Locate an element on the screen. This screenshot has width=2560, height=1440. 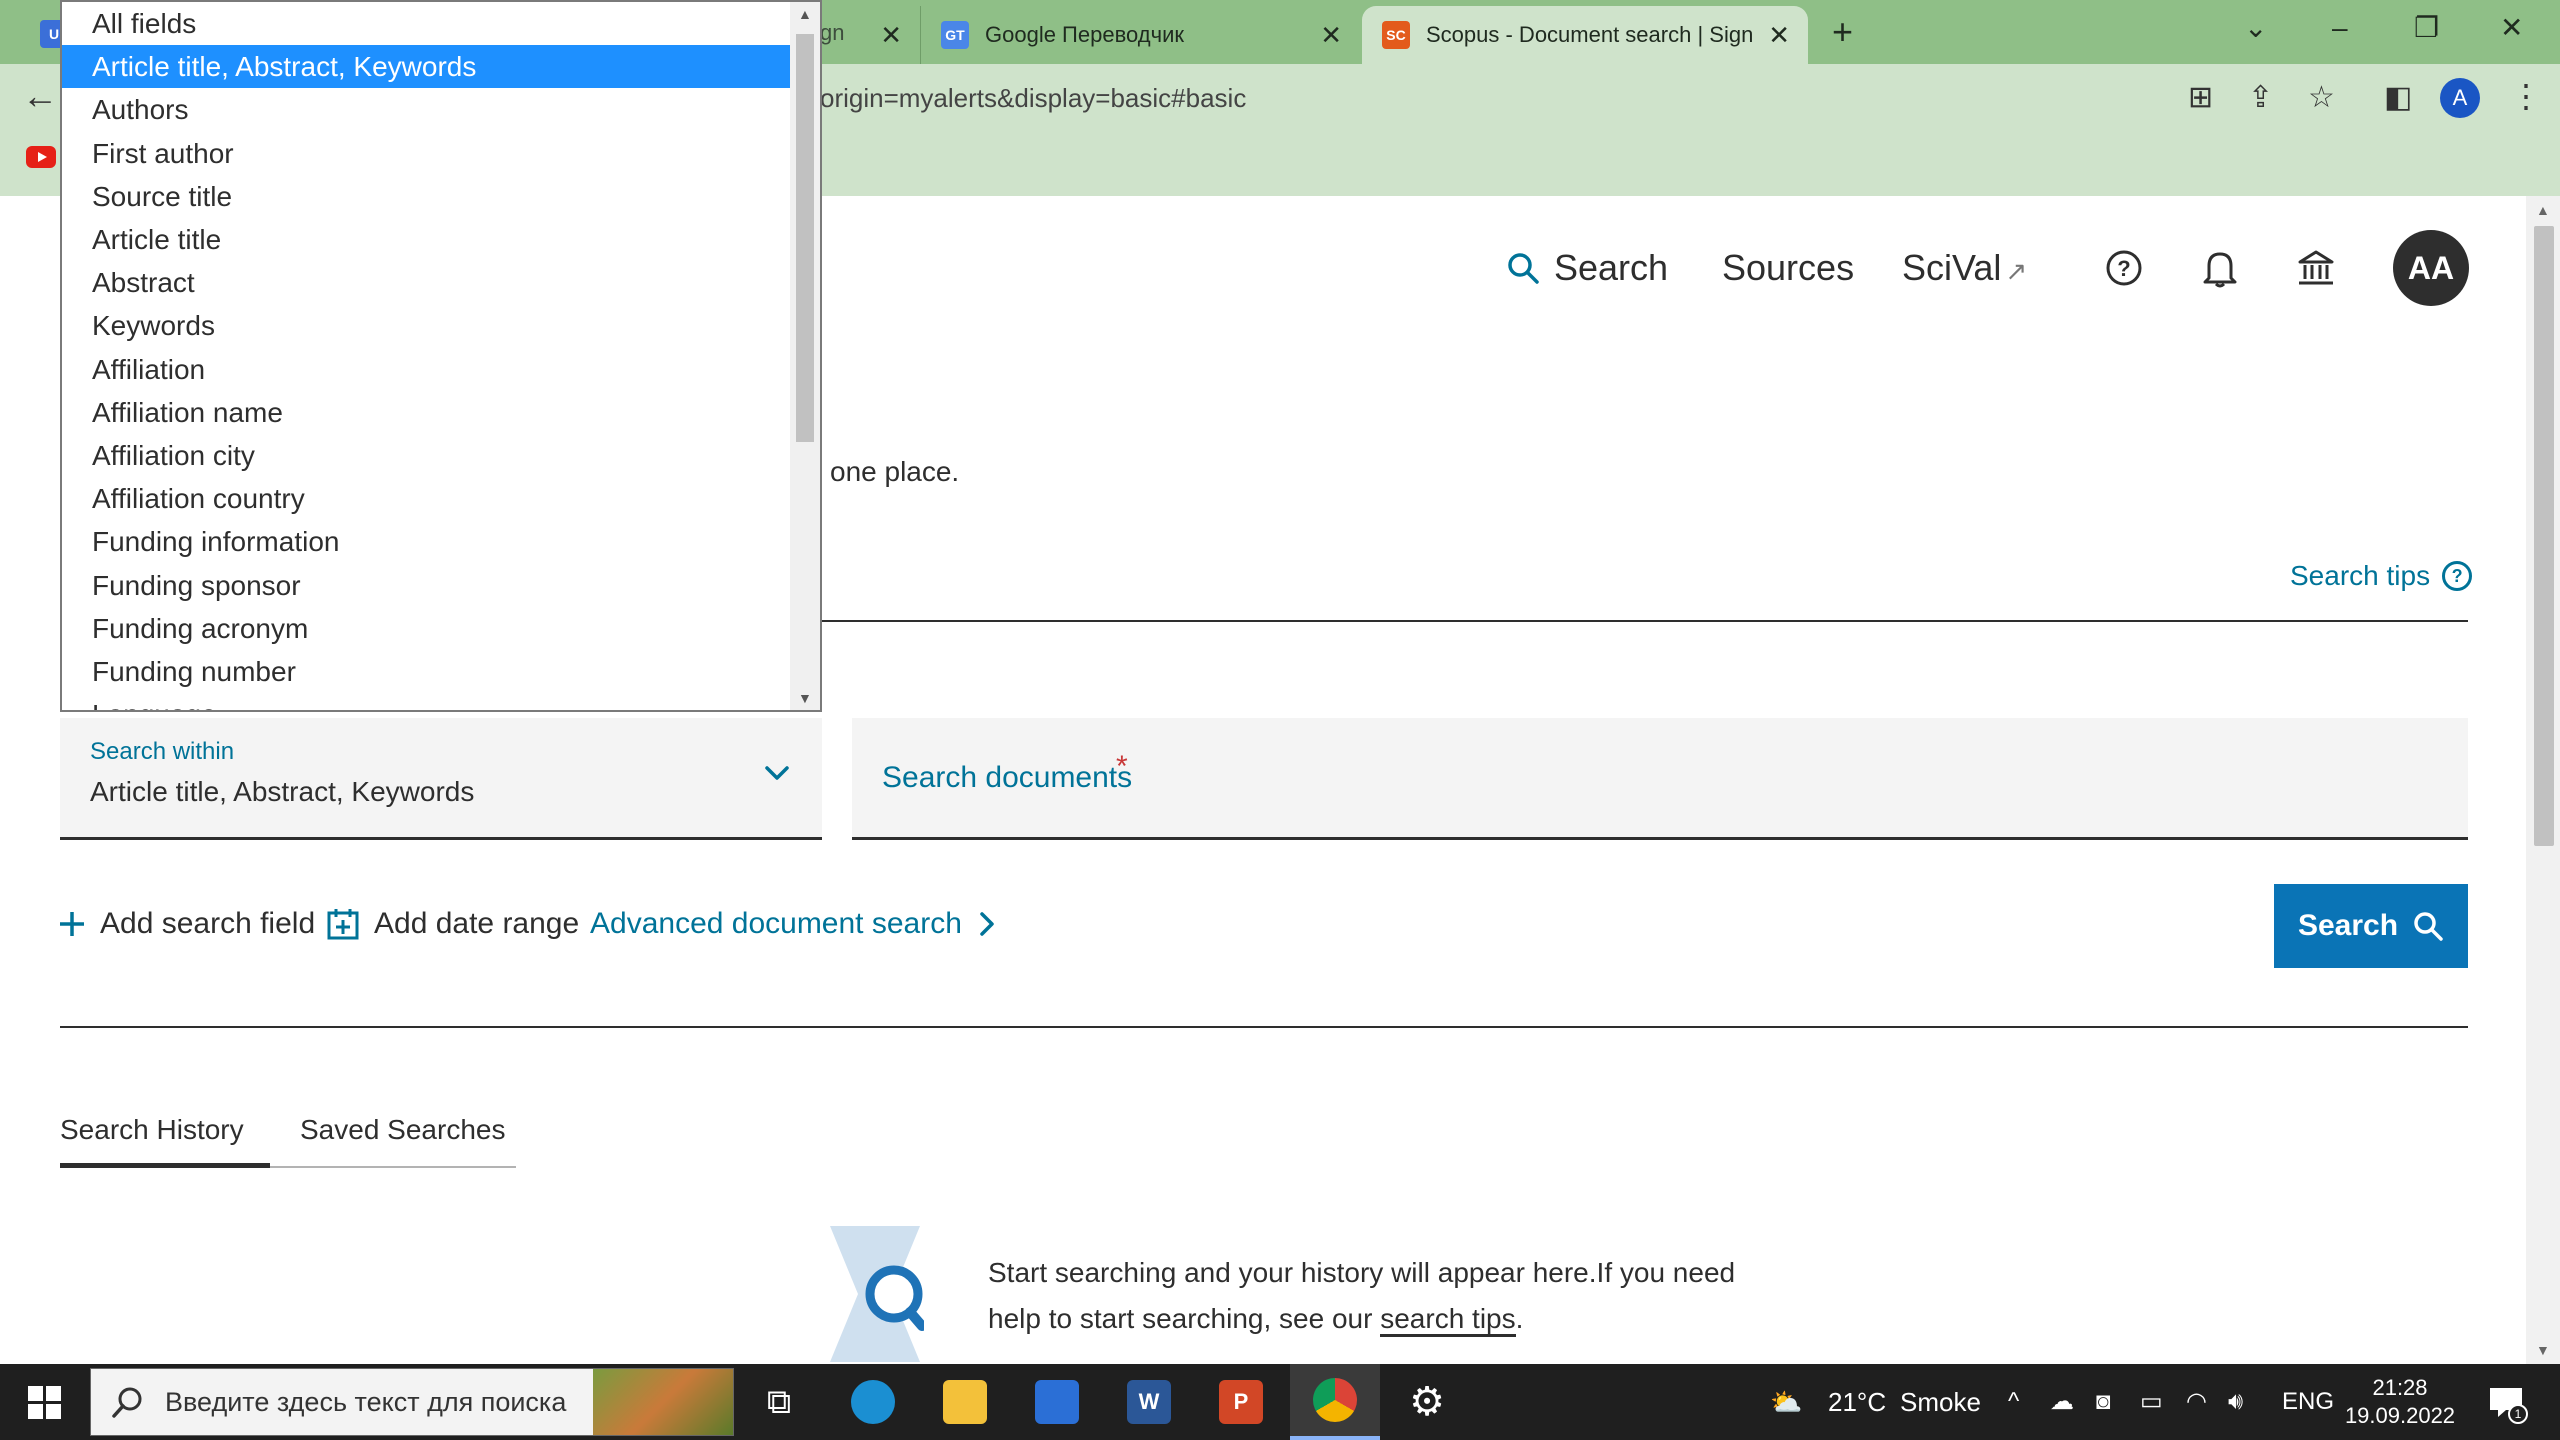
search-highlight-image is located at coordinates (663, 1402).